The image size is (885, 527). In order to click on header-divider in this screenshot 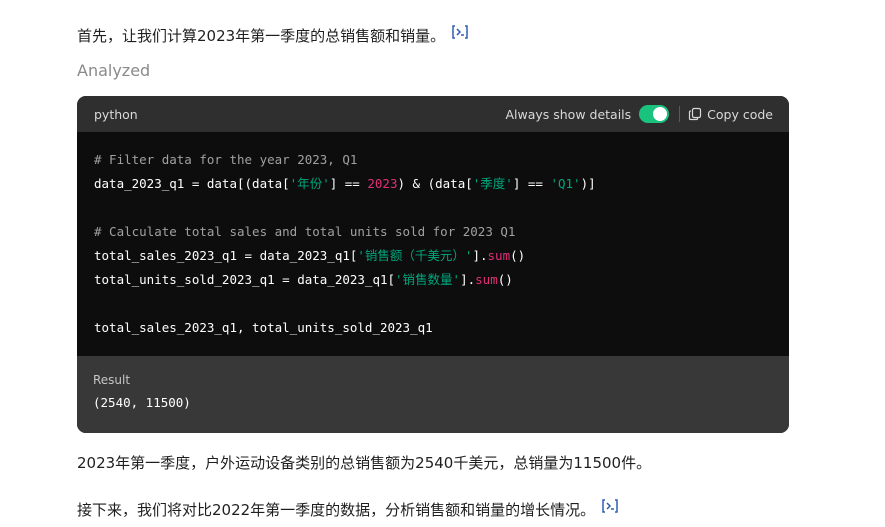, I will do `click(680, 114)`.